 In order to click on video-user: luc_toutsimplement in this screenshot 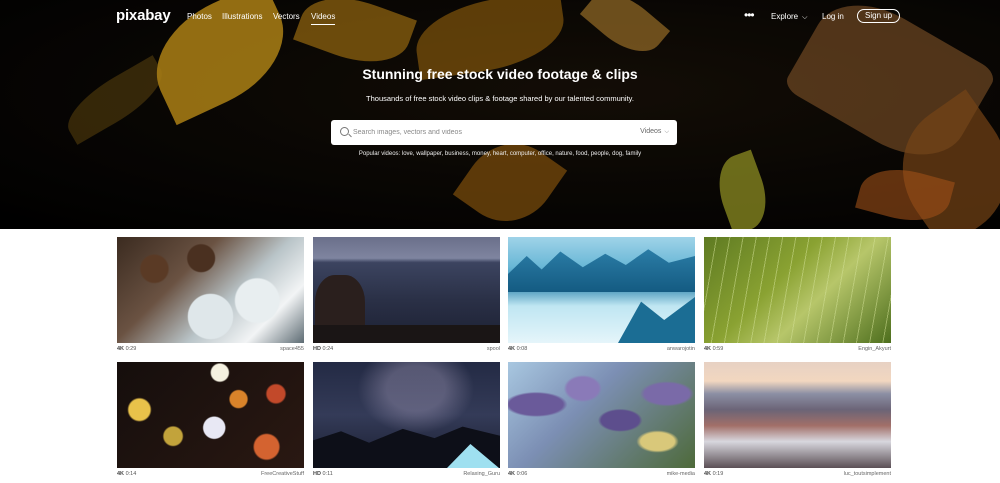, I will do `click(867, 474)`.